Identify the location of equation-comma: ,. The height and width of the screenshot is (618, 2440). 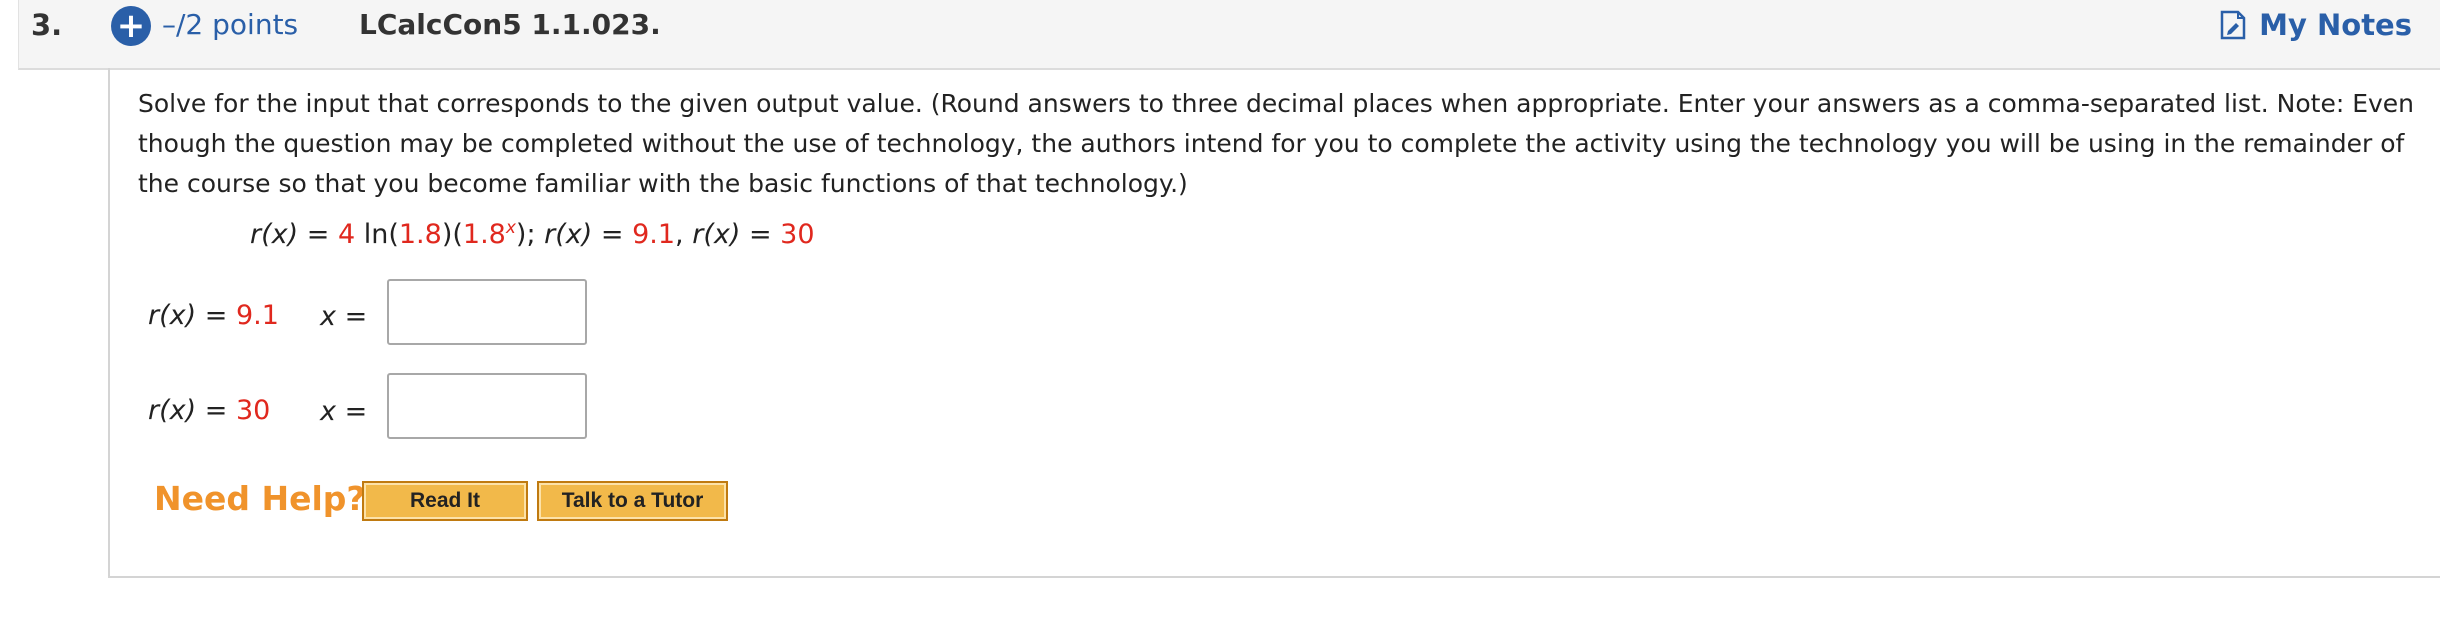
(684, 234).